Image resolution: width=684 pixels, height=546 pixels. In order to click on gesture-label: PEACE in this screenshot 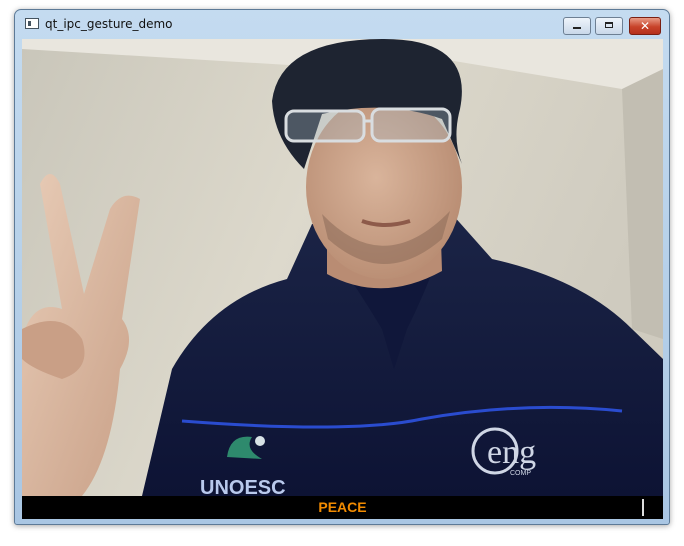, I will do `click(342, 507)`.